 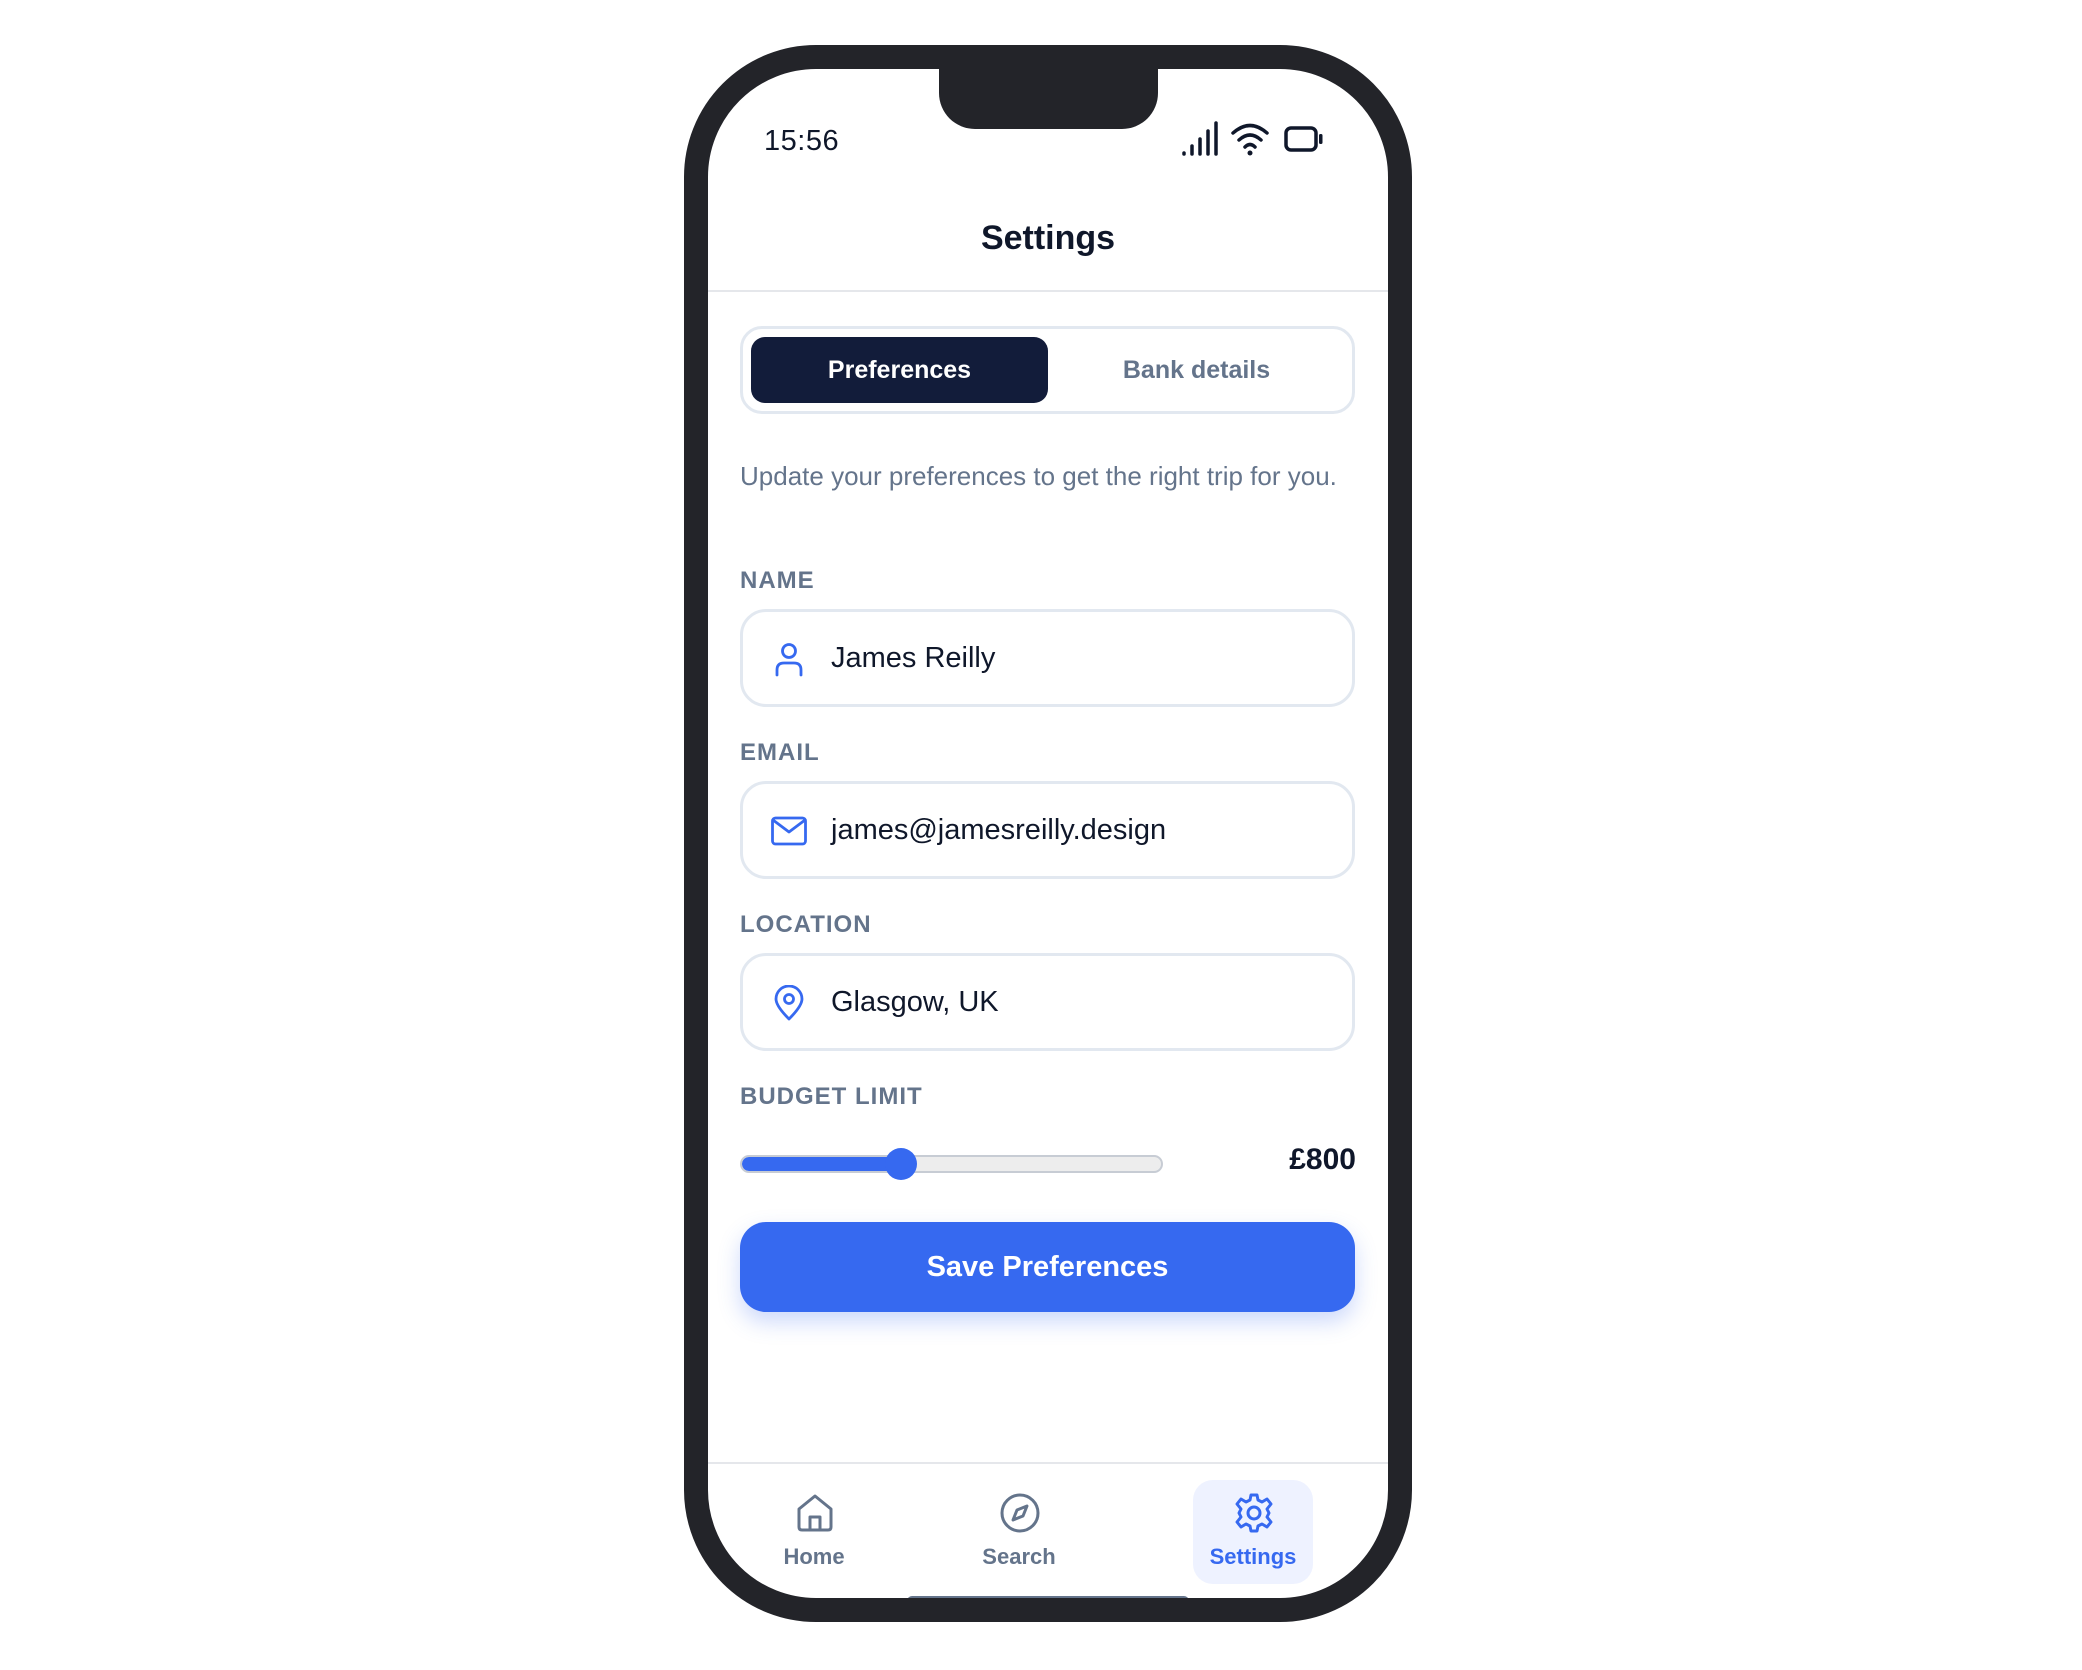 I want to click on tab-bank-details: Bank details, so click(x=1196, y=370).